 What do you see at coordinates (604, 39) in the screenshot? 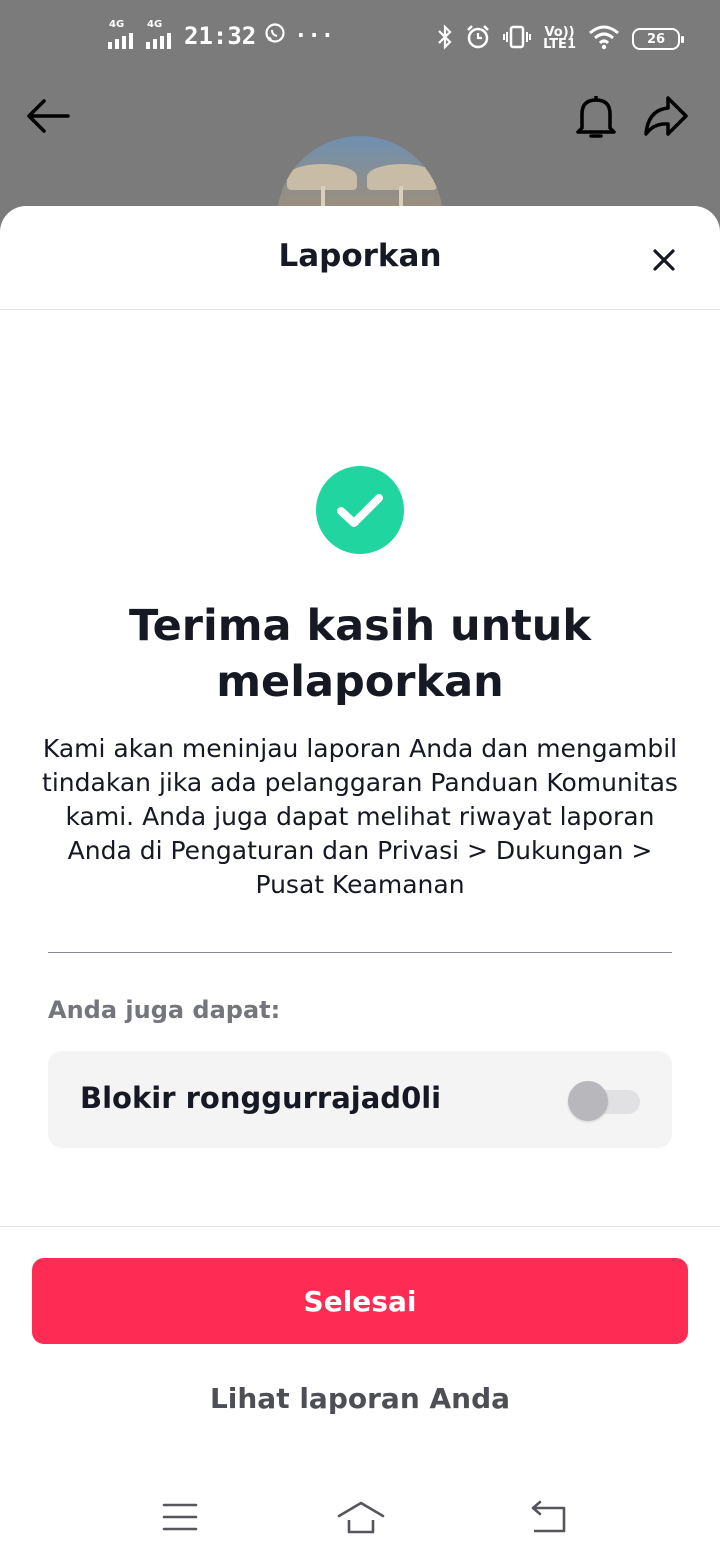
I see `wifi-icon` at bounding box center [604, 39].